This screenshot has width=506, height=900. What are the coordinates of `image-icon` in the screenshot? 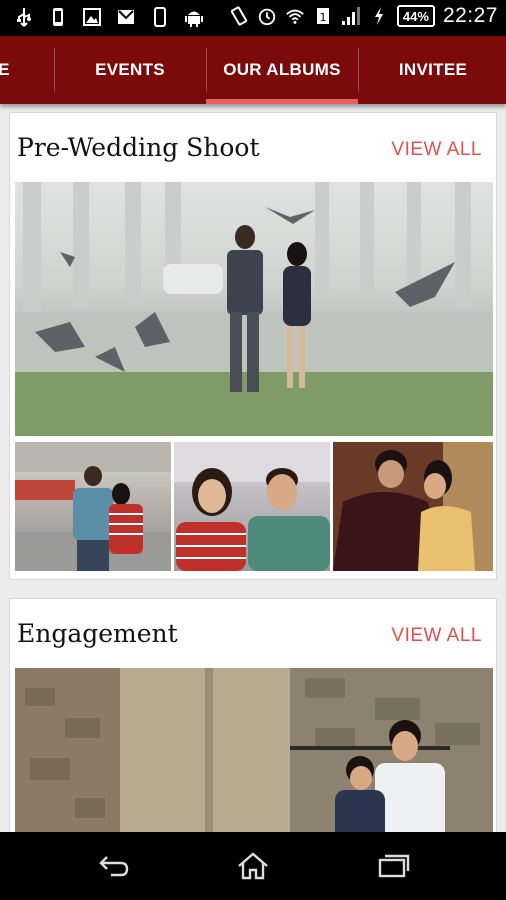 It's located at (92, 17).